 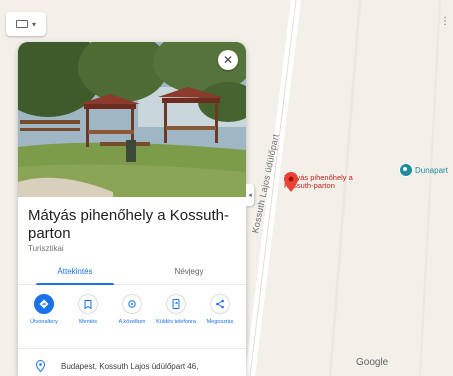 What do you see at coordinates (132, 348) in the screenshot?
I see `divider` at bounding box center [132, 348].